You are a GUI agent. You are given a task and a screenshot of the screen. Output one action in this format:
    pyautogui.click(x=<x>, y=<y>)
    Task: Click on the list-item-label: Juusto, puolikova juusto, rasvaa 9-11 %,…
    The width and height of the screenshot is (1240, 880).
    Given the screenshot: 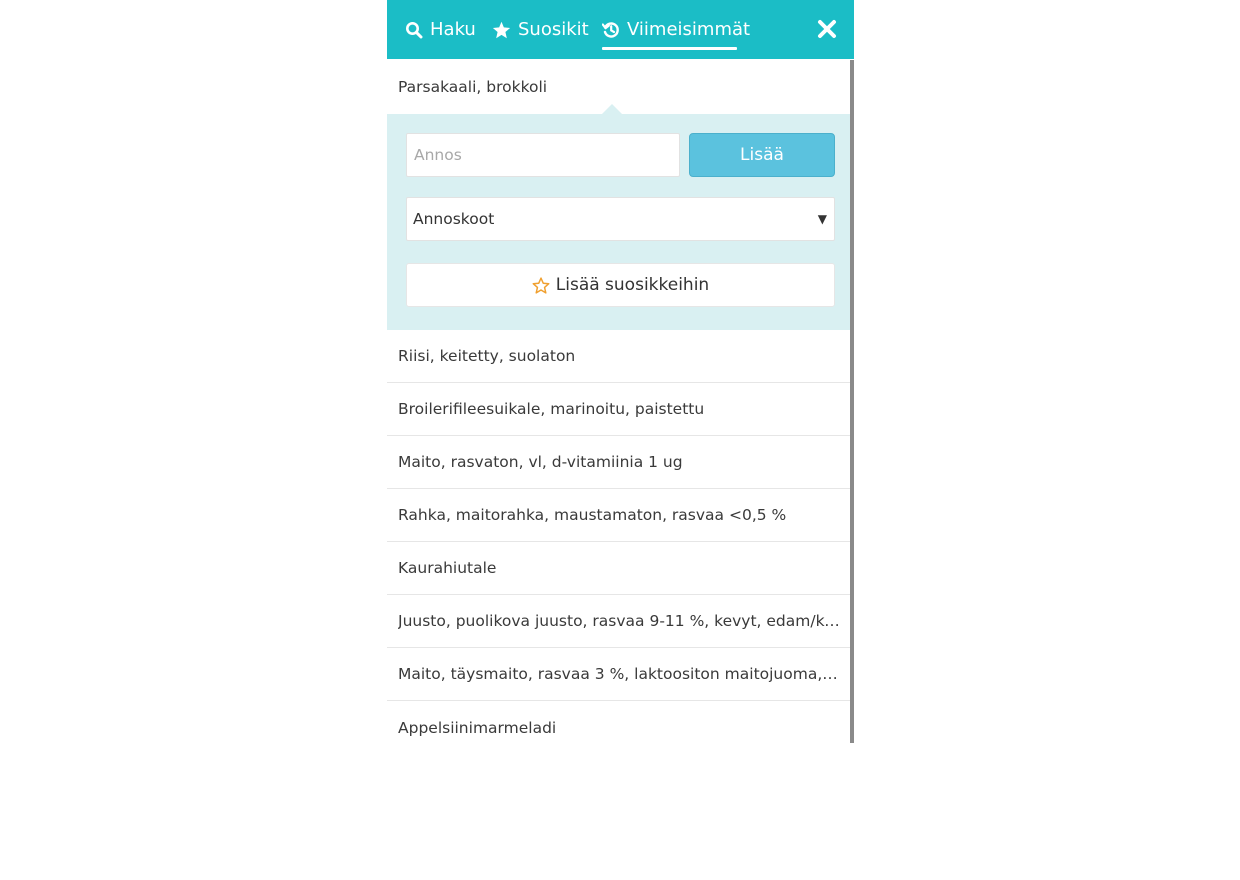 What is the action you would take?
    pyautogui.click(x=620, y=621)
    